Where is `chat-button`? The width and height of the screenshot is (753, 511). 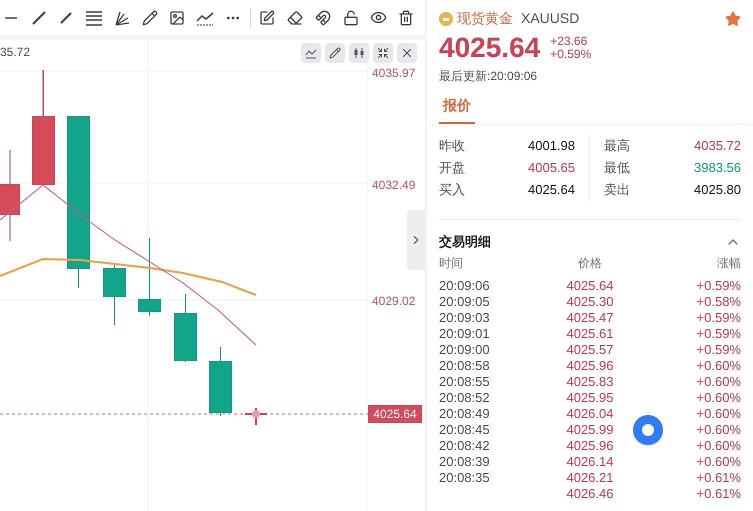
chat-button is located at coordinates (648, 430).